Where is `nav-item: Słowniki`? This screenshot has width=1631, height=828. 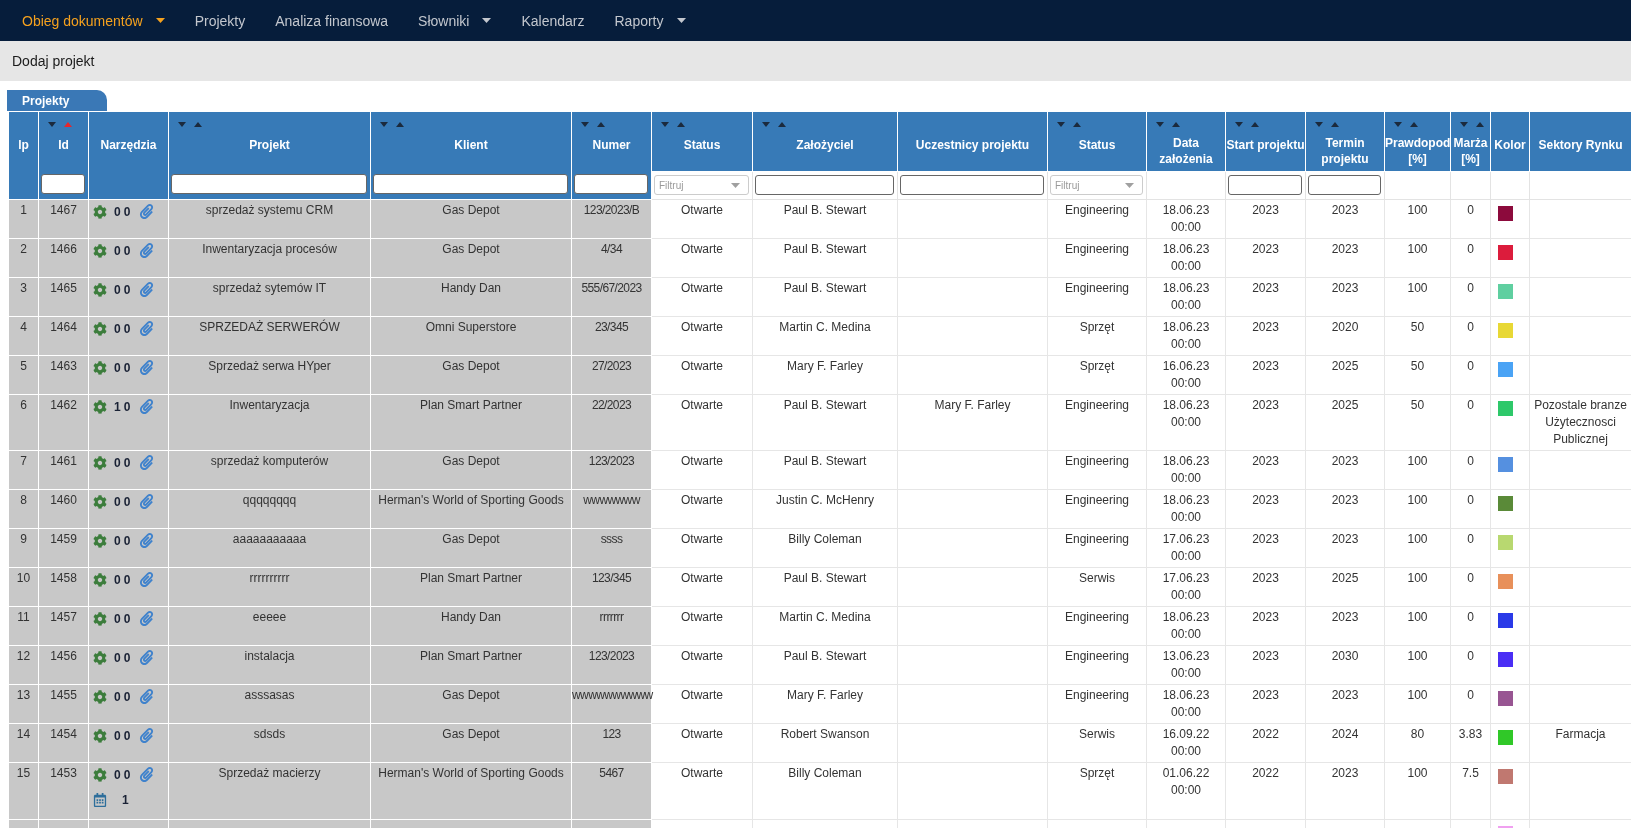
nav-item: Słowniki is located at coordinates (455, 20).